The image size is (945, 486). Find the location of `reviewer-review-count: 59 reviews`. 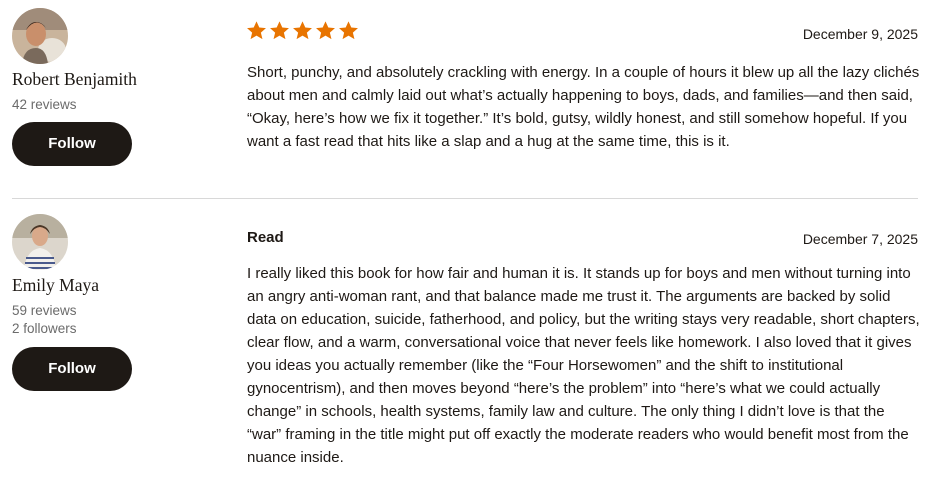

reviewer-review-count: 59 reviews is located at coordinates (44, 310).